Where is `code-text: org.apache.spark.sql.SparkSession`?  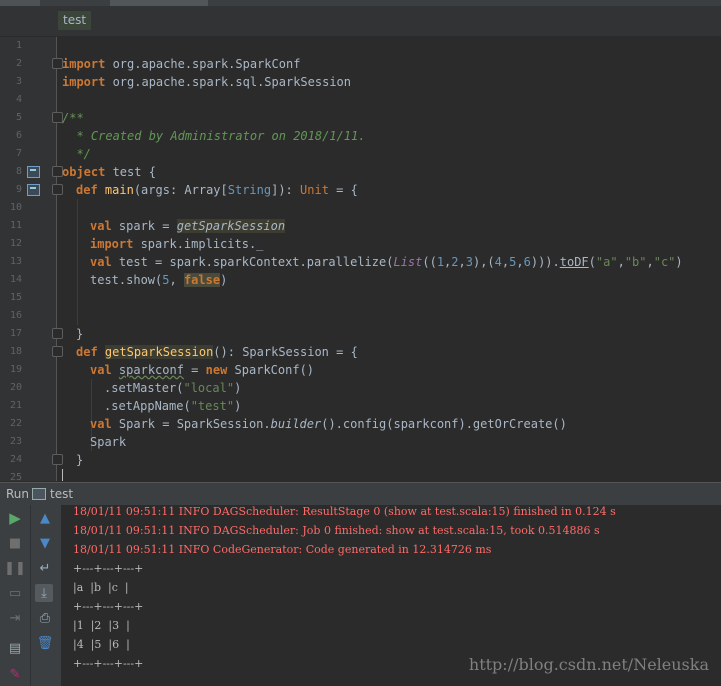 code-text: org.apache.spark.sql.SparkSession is located at coordinates (228, 82).